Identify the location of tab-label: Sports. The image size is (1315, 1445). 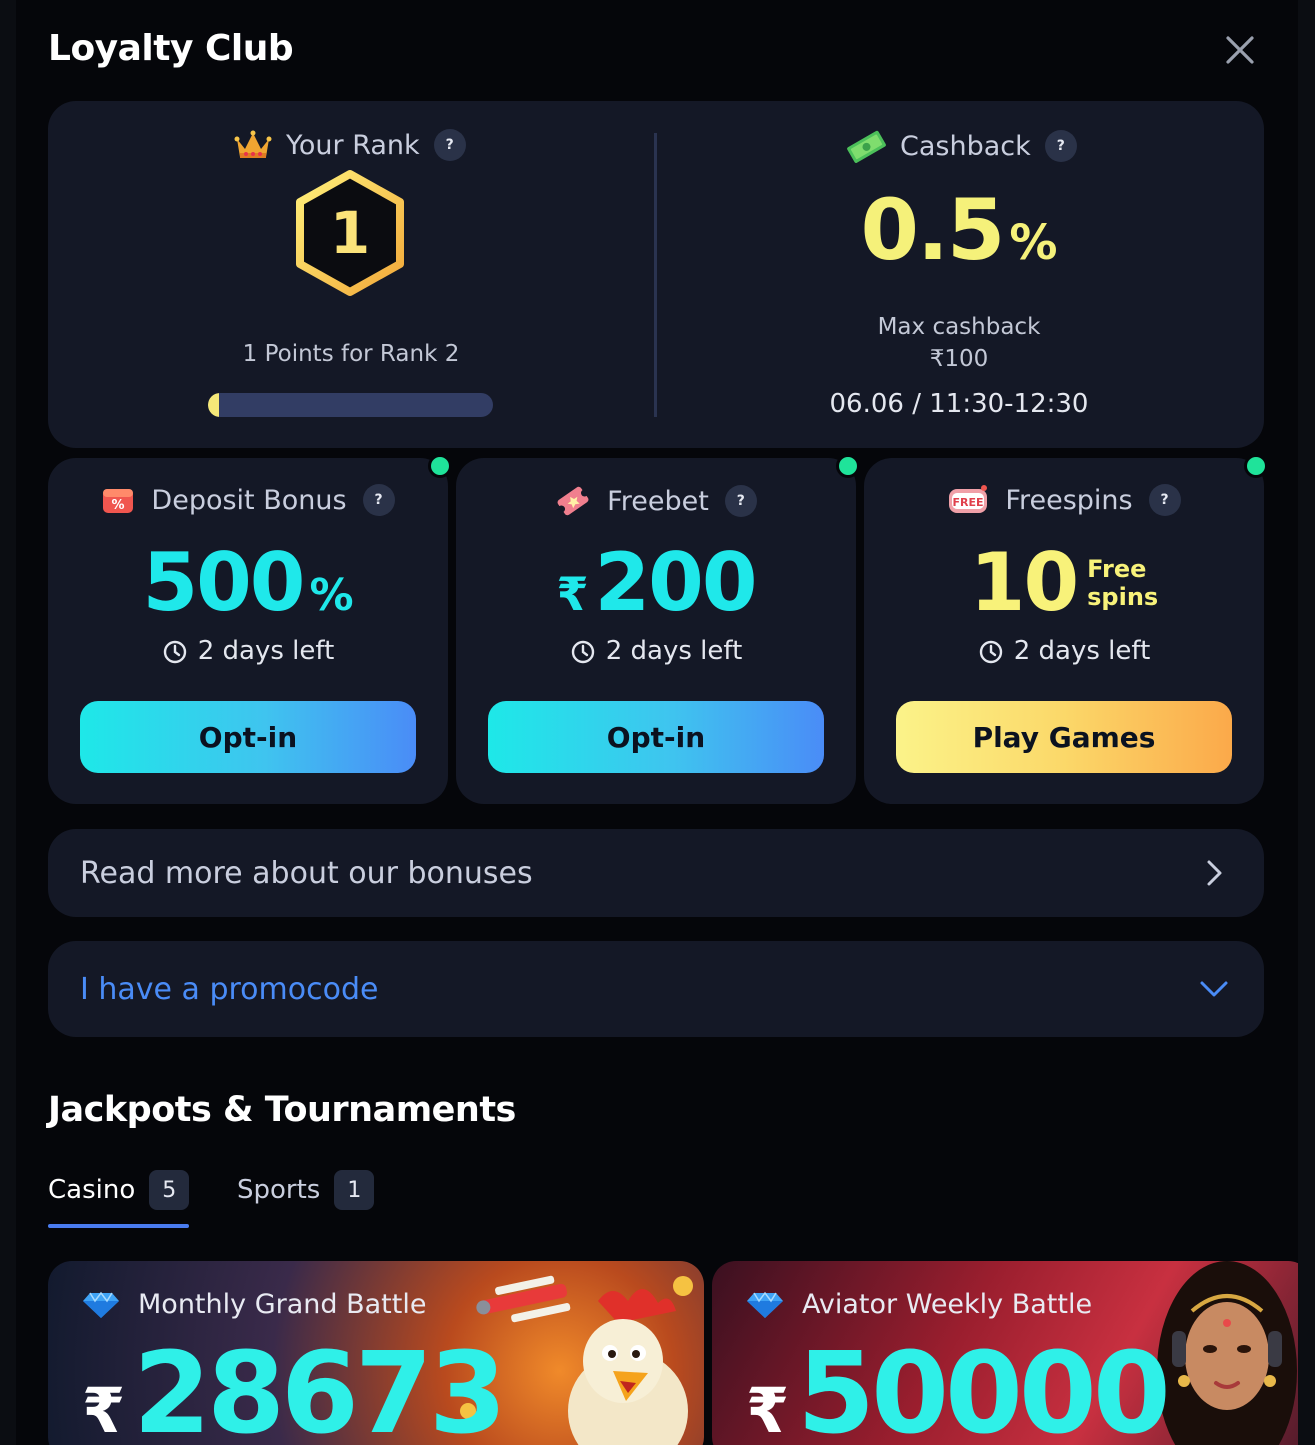
(279, 1190).